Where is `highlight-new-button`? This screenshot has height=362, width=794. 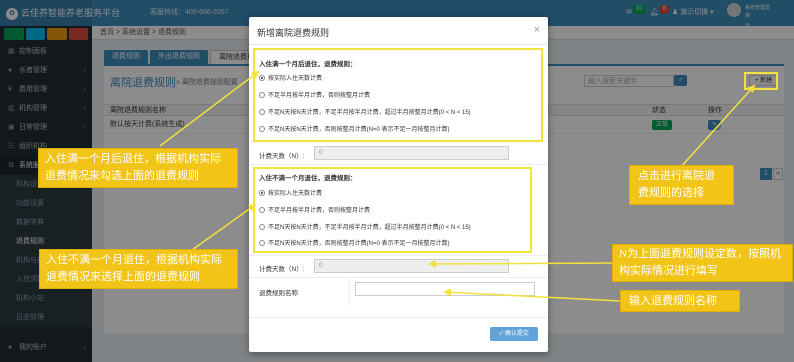 highlight-new-button is located at coordinates (761, 81).